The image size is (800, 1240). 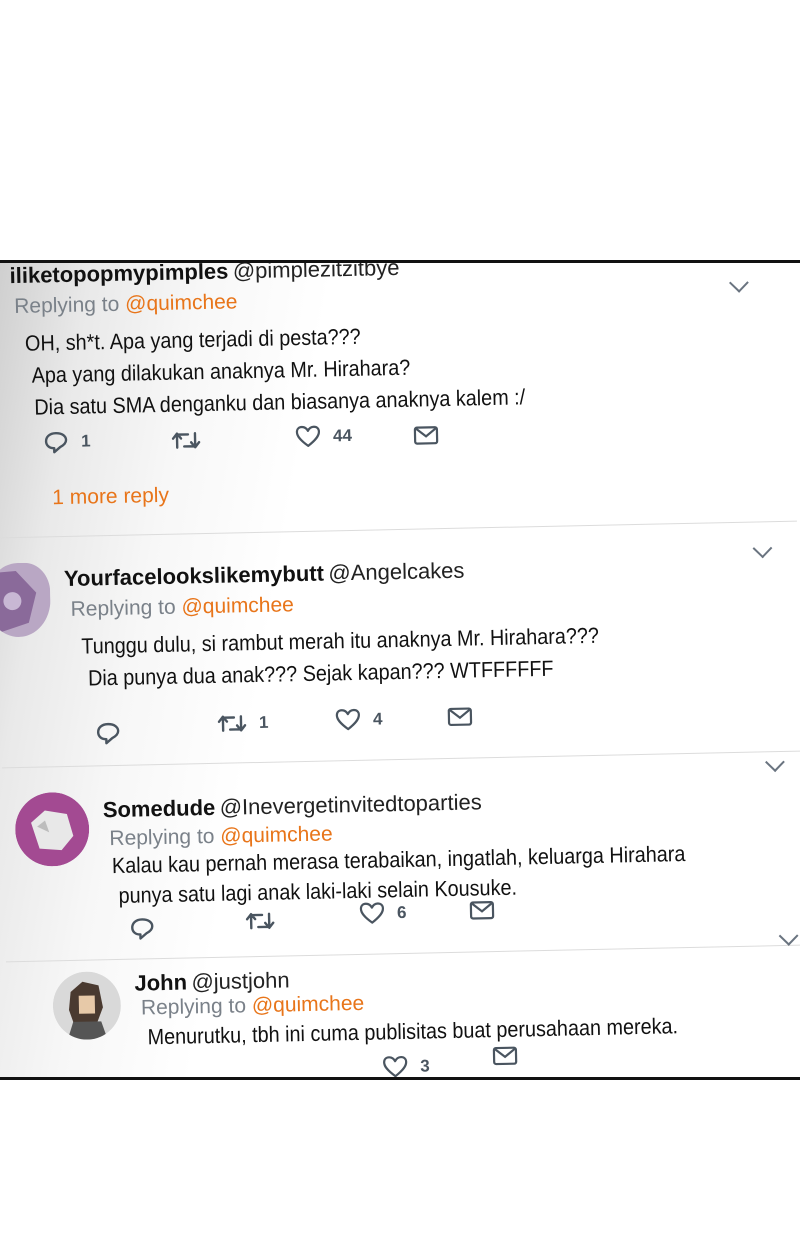 What do you see at coordinates (425, 1066) in the screenshot?
I see `like-count: 3` at bounding box center [425, 1066].